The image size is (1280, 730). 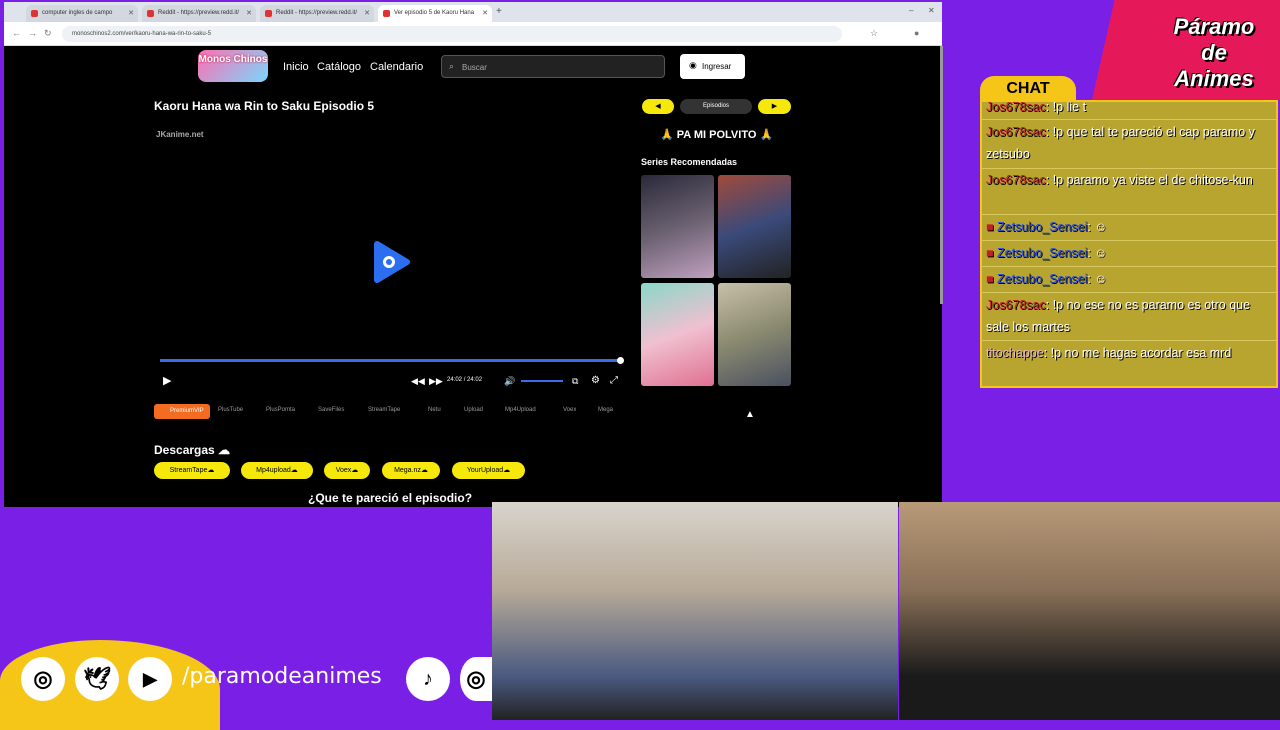 I want to click on time-current: 24:02, so click(x=455, y=380).